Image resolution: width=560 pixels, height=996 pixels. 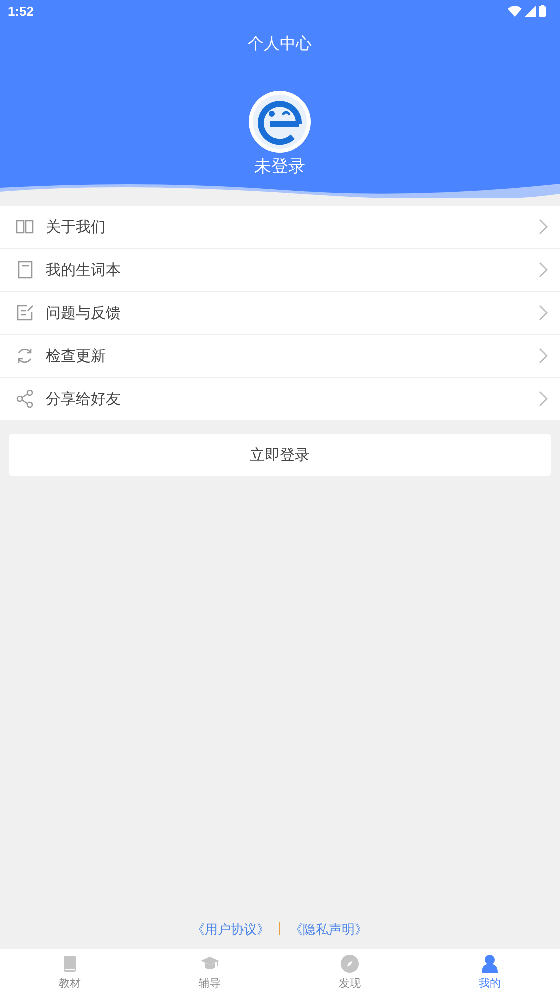 I want to click on person-icon, so click(x=490, y=964).